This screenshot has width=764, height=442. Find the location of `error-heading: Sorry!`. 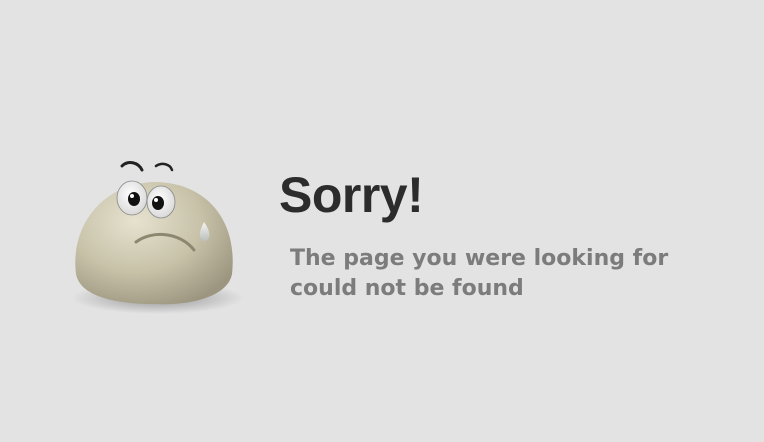

error-heading: Sorry! is located at coordinates (351, 195).